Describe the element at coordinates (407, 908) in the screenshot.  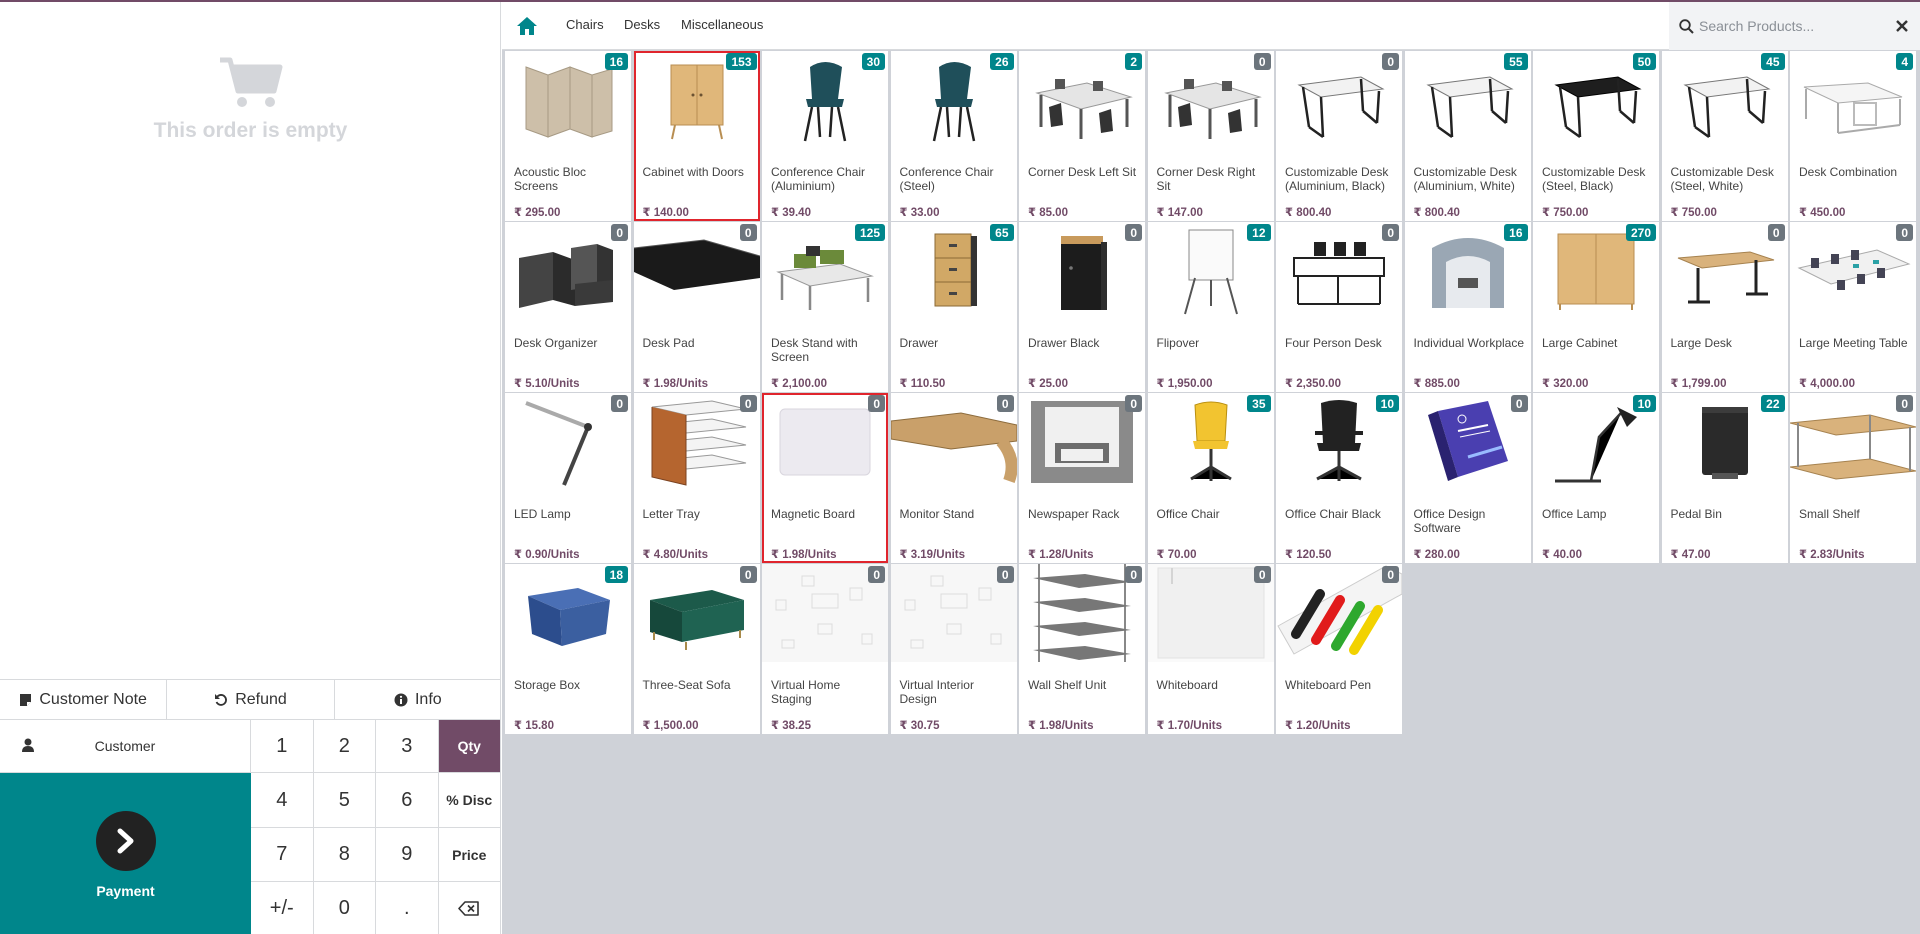
I see `numpad-key-decimal: .` at that location.